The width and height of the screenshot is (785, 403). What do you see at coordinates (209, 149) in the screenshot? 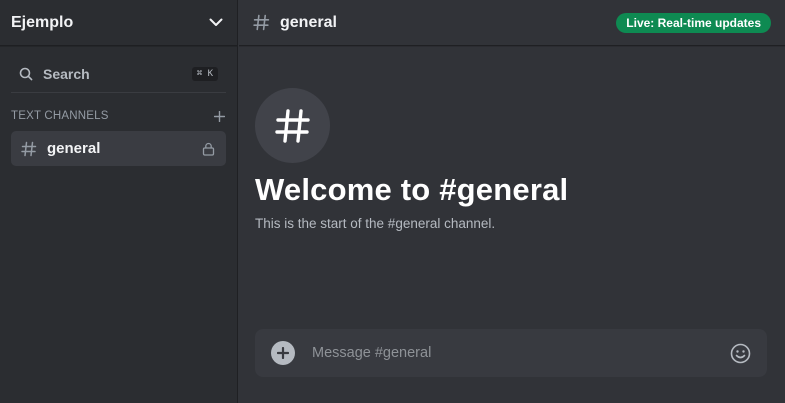
I see `lock-icon` at bounding box center [209, 149].